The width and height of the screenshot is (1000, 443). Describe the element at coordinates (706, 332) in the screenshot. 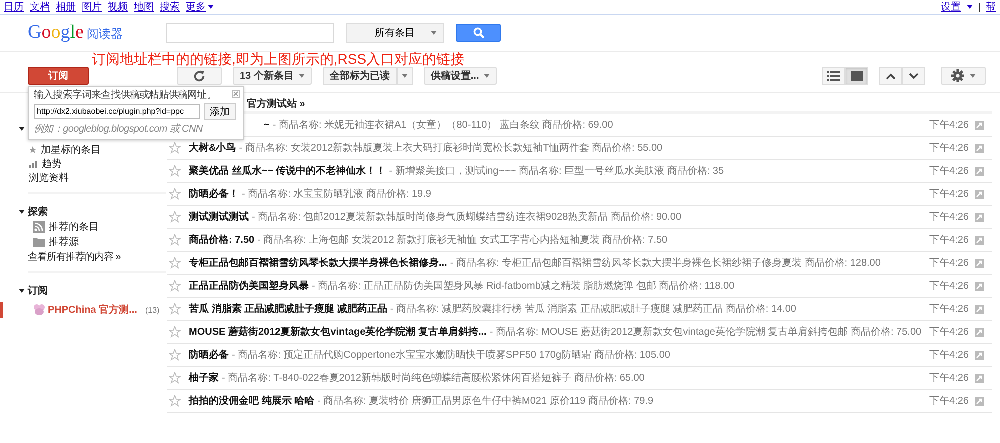

I see `article-snippet: - 商品名称: MOUSE 蘑菇街2012夏新款女包vintage英伦学院潮 复古单肩斜挎包邮 商品价格: 75.00` at that location.